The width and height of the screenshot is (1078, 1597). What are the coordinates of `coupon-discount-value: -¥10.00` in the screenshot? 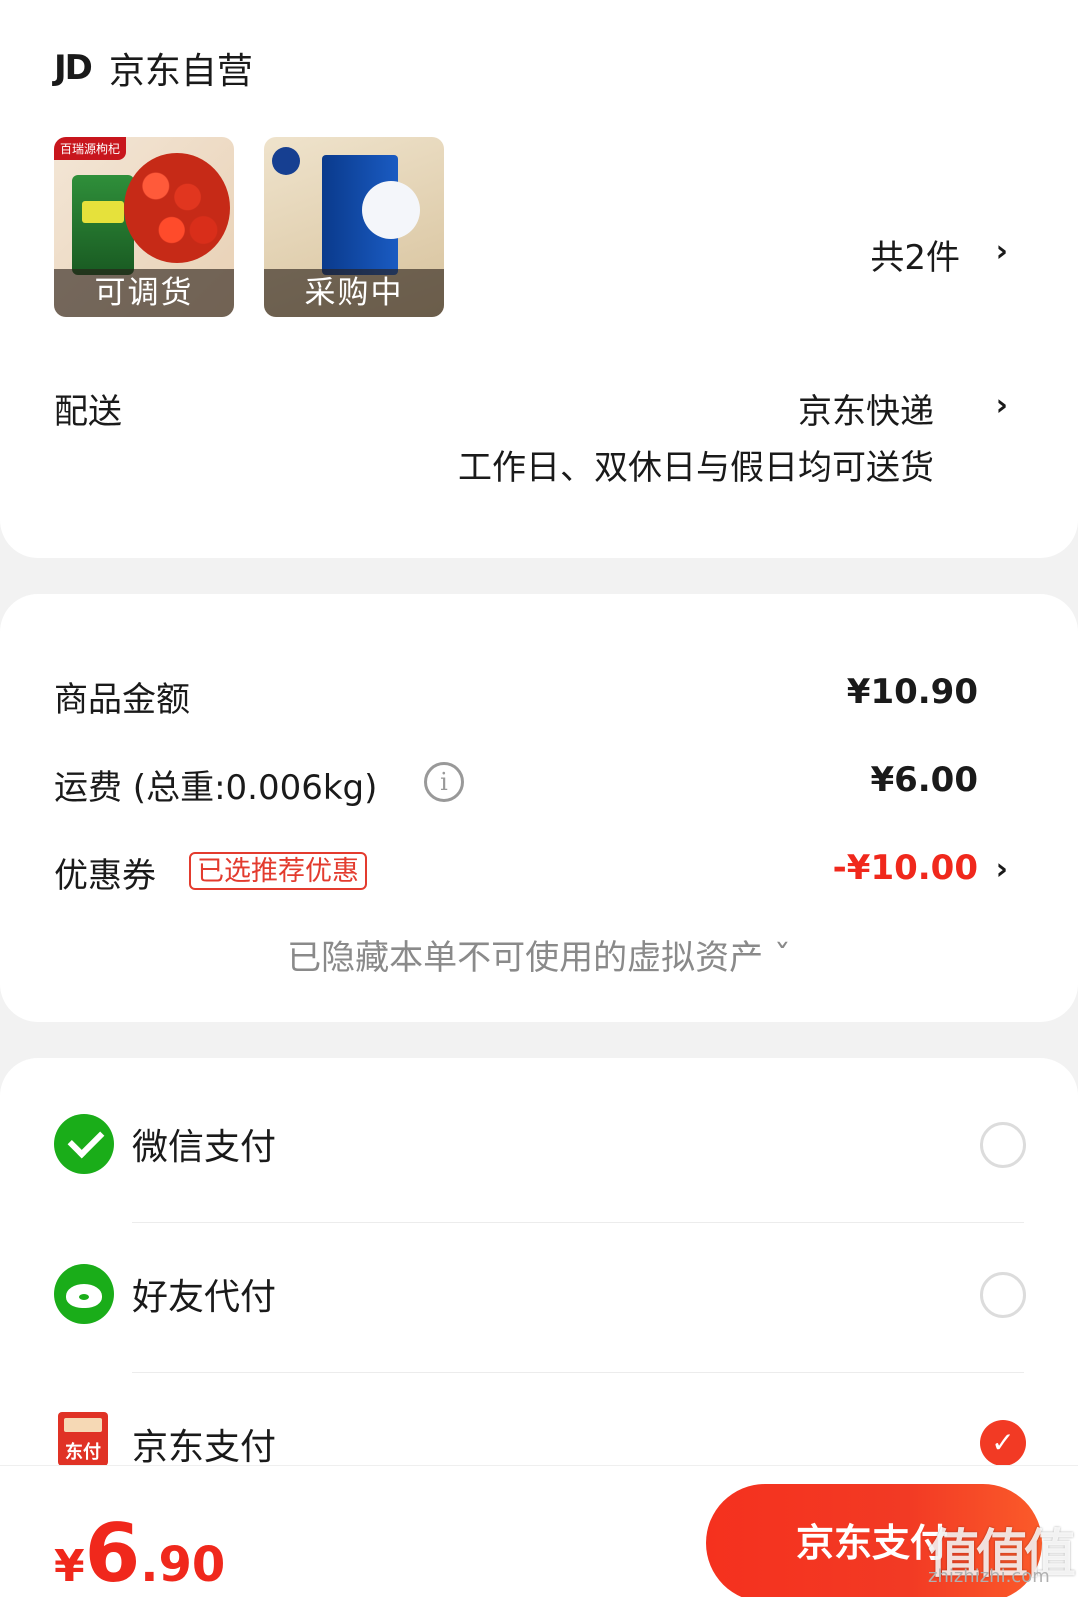 It's located at (905, 868).